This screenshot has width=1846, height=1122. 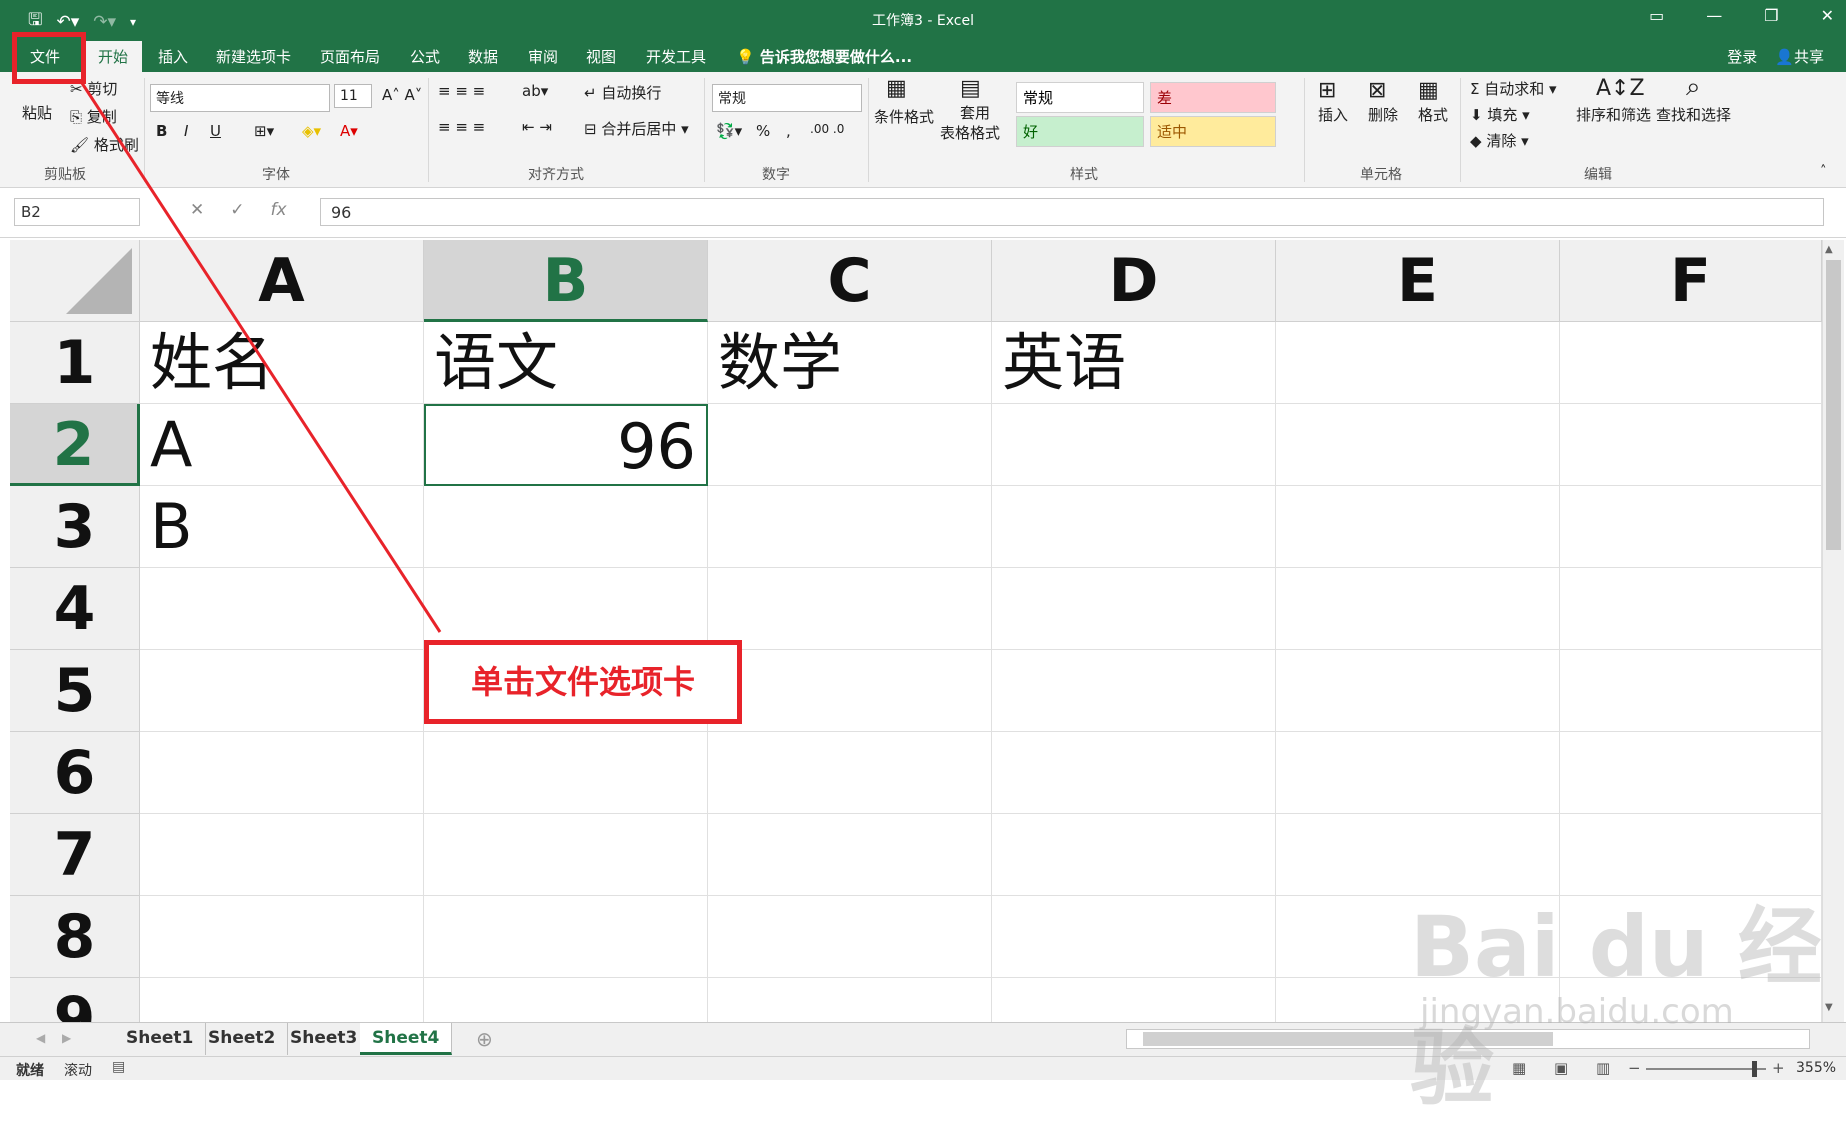 What do you see at coordinates (260, 356) in the screenshot?
I see `arrow-line` at bounding box center [260, 356].